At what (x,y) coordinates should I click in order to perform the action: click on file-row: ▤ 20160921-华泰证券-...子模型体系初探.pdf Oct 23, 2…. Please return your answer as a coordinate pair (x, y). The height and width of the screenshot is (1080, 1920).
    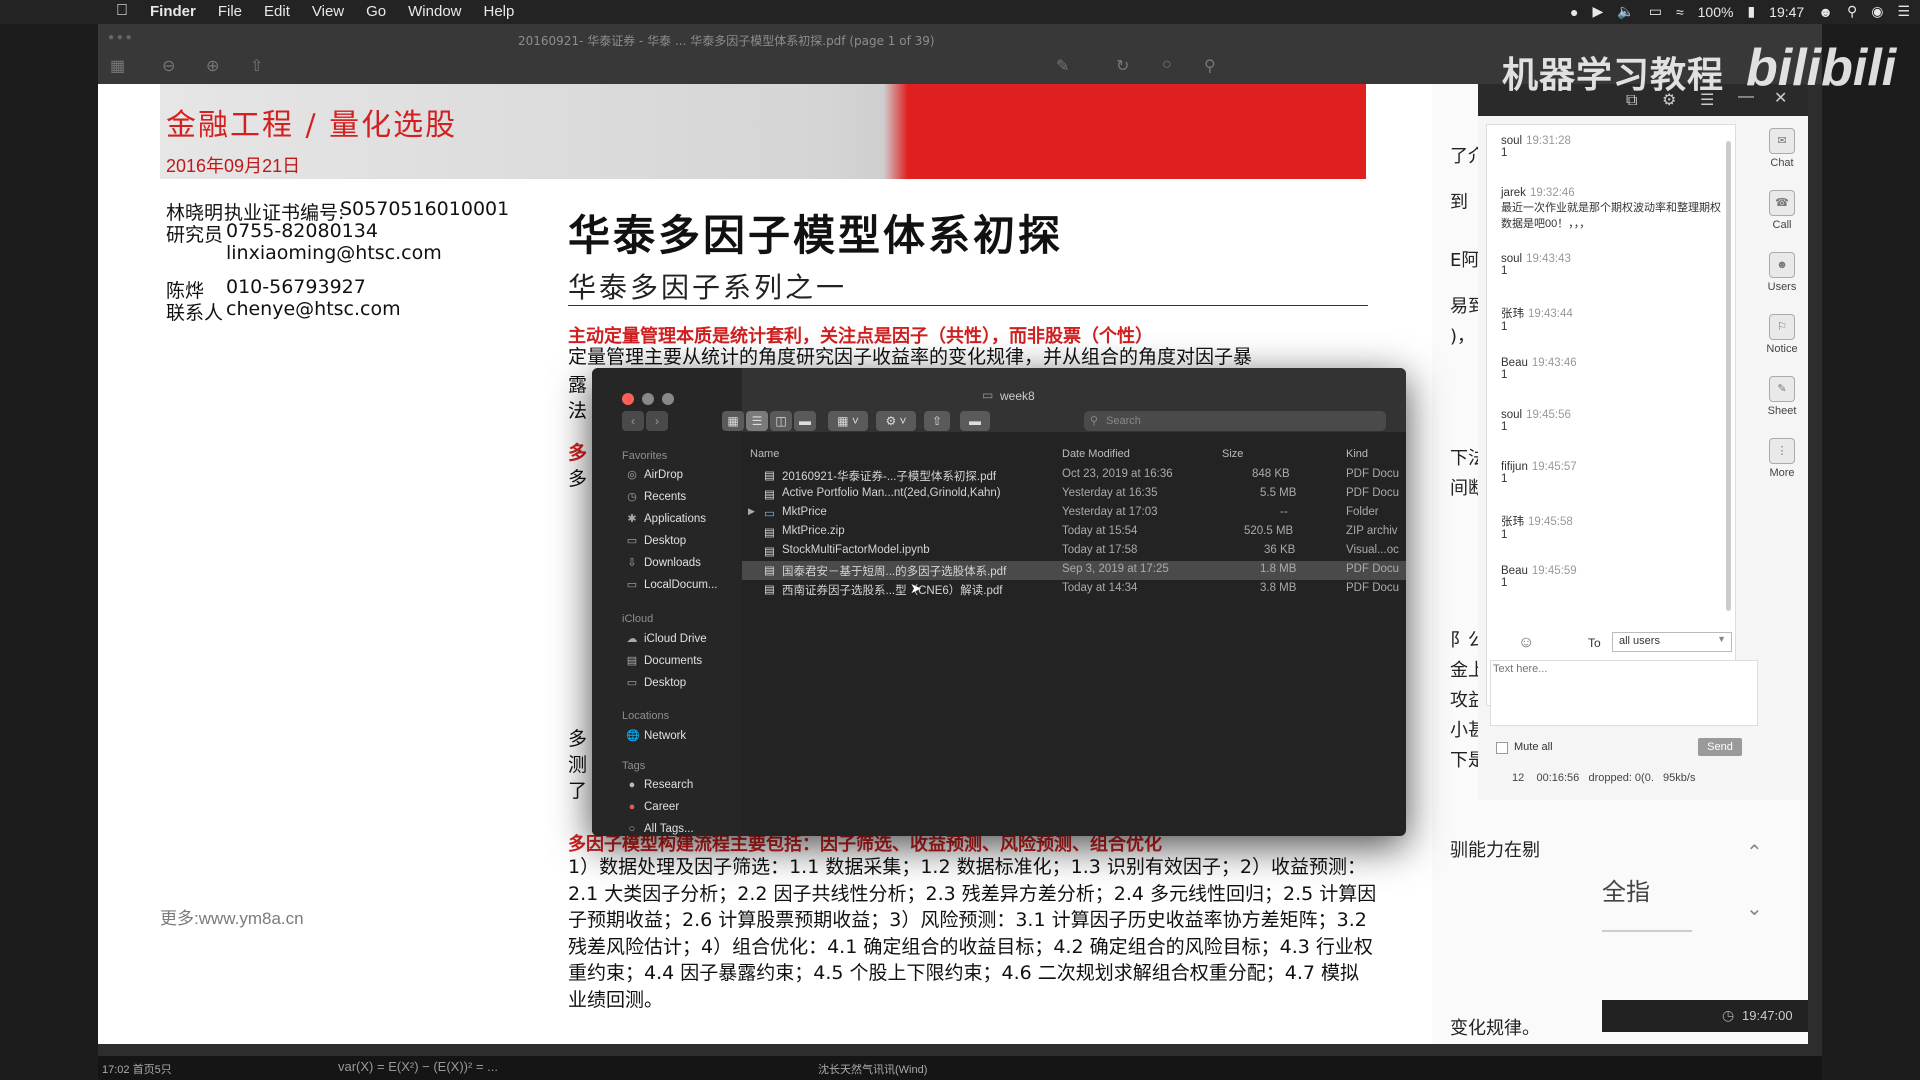
    Looking at the image, I should click on (1074, 475).